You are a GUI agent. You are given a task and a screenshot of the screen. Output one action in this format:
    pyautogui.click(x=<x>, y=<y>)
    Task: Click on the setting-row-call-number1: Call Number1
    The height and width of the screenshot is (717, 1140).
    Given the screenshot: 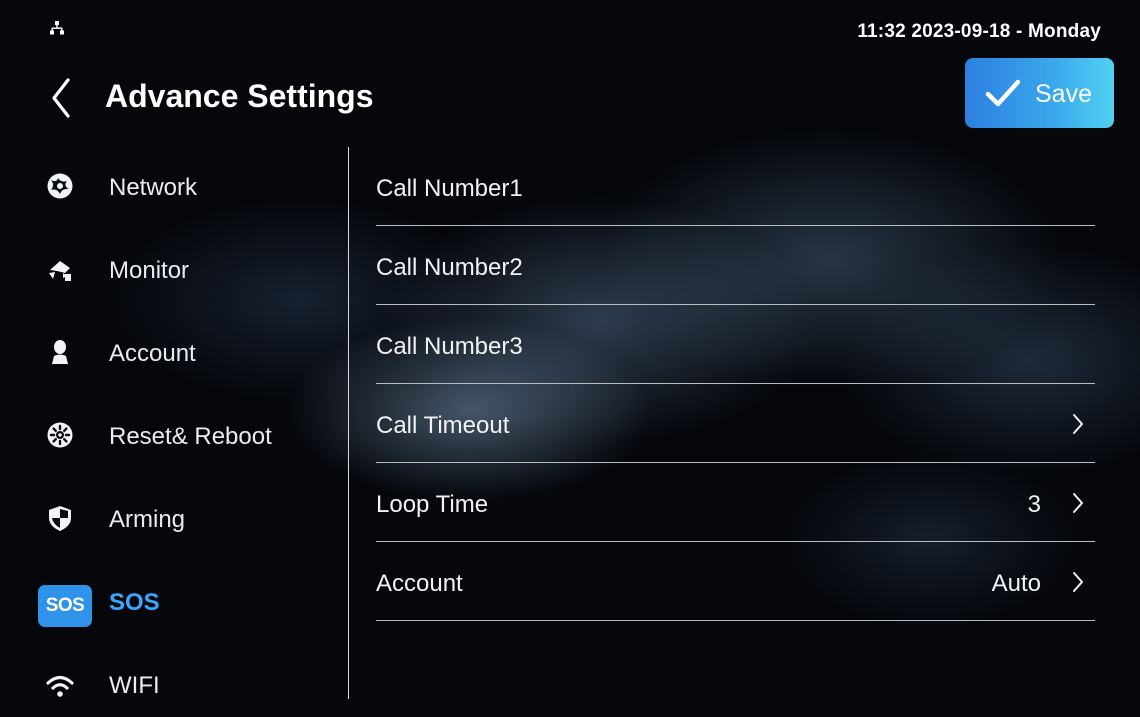 What is the action you would take?
    pyautogui.click(x=735, y=186)
    